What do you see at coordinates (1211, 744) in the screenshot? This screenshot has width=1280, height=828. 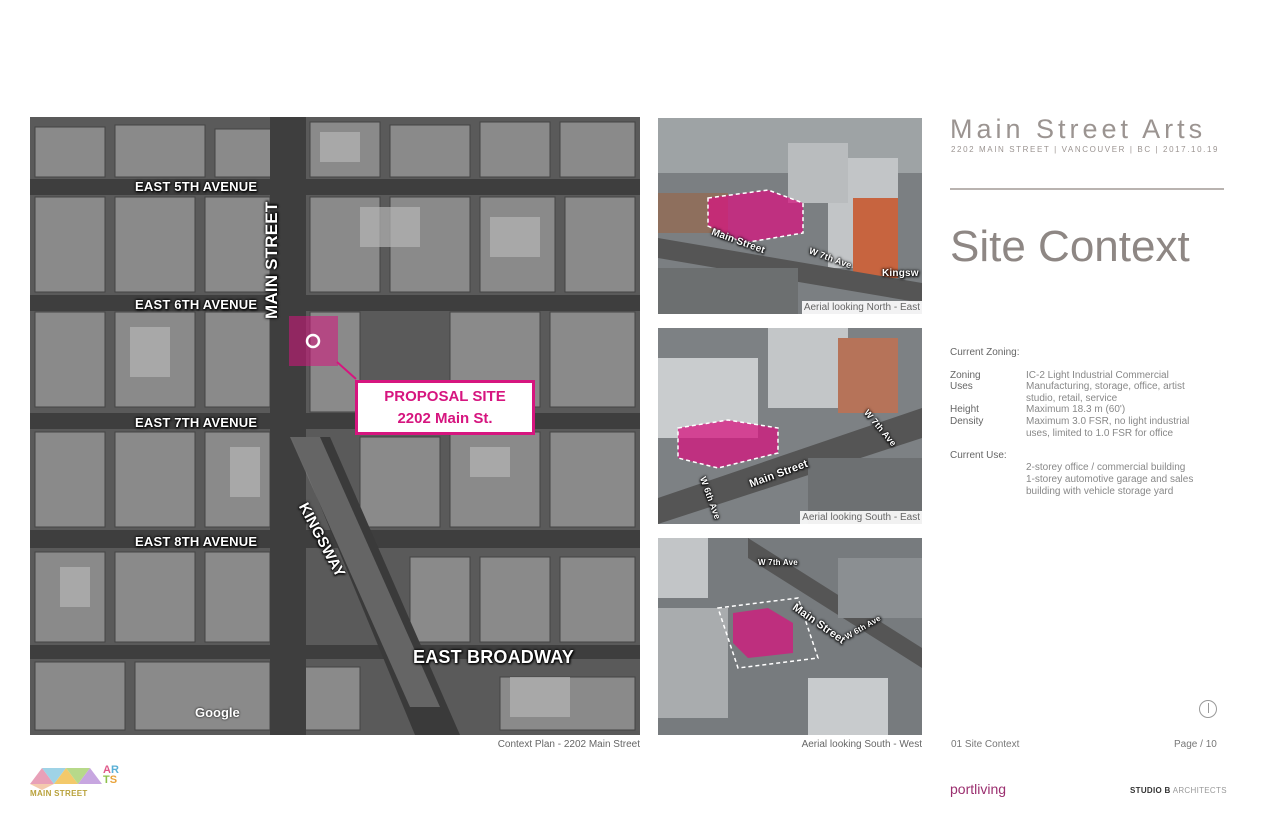 I see `page-number: 10` at bounding box center [1211, 744].